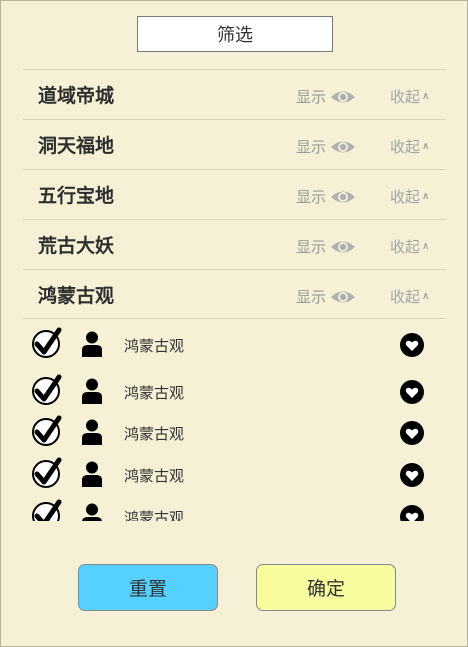 The image size is (468, 647). Describe the element at coordinates (76, 196) in the screenshot. I see `category-name: 五行宝地` at that location.